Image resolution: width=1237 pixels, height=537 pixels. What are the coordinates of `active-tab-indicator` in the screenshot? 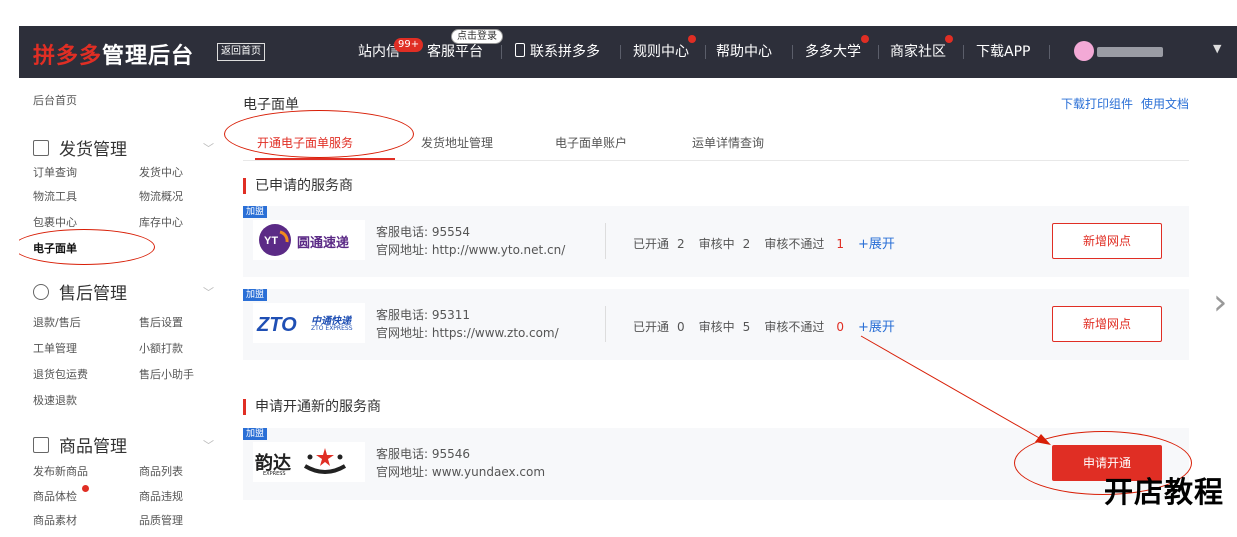 It's located at (325, 159).